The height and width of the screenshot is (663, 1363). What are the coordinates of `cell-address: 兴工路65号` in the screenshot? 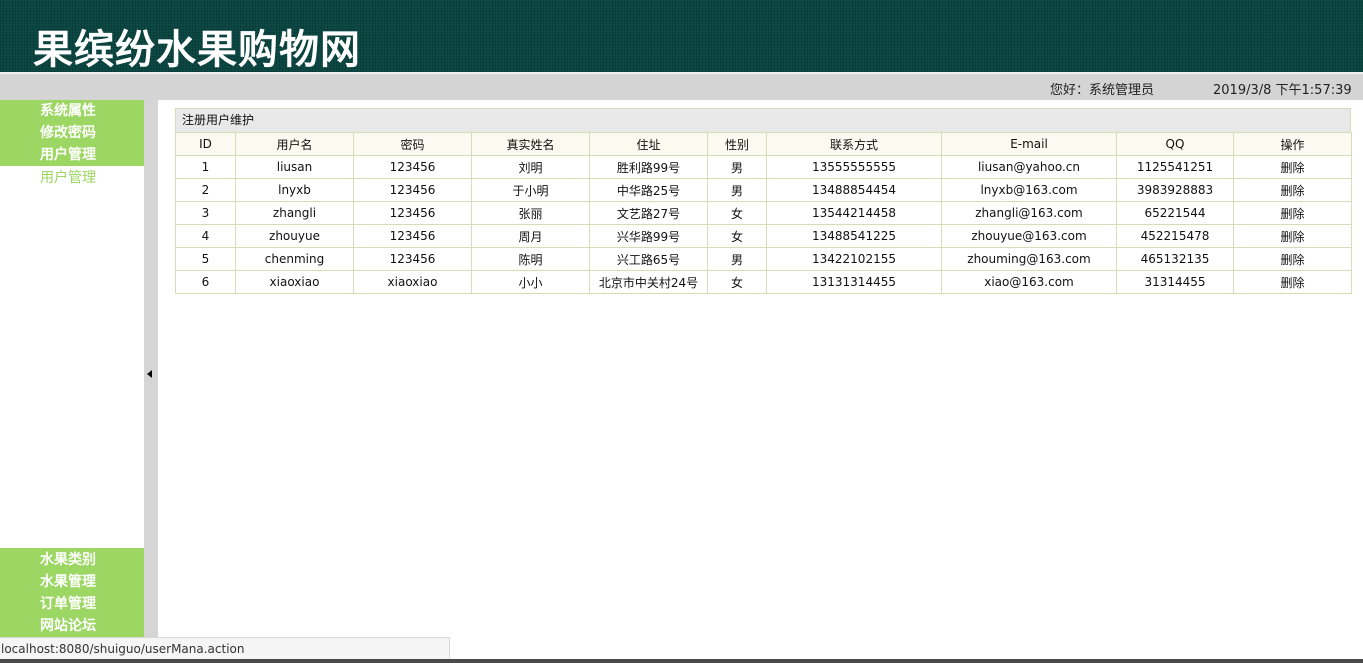 It's located at (648, 259).